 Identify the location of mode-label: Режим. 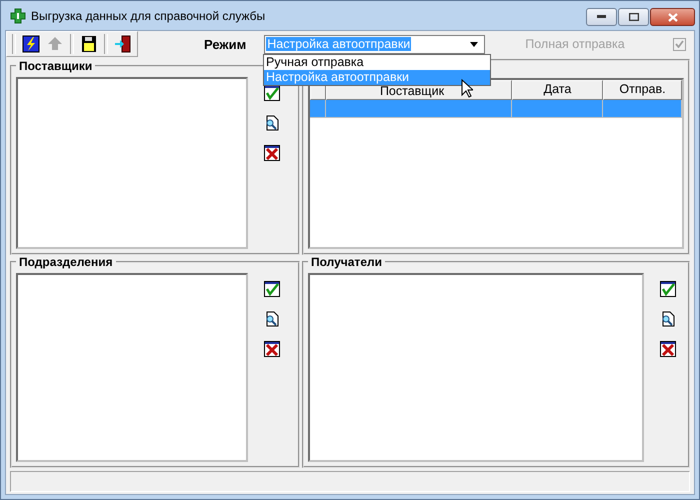
(225, 44).